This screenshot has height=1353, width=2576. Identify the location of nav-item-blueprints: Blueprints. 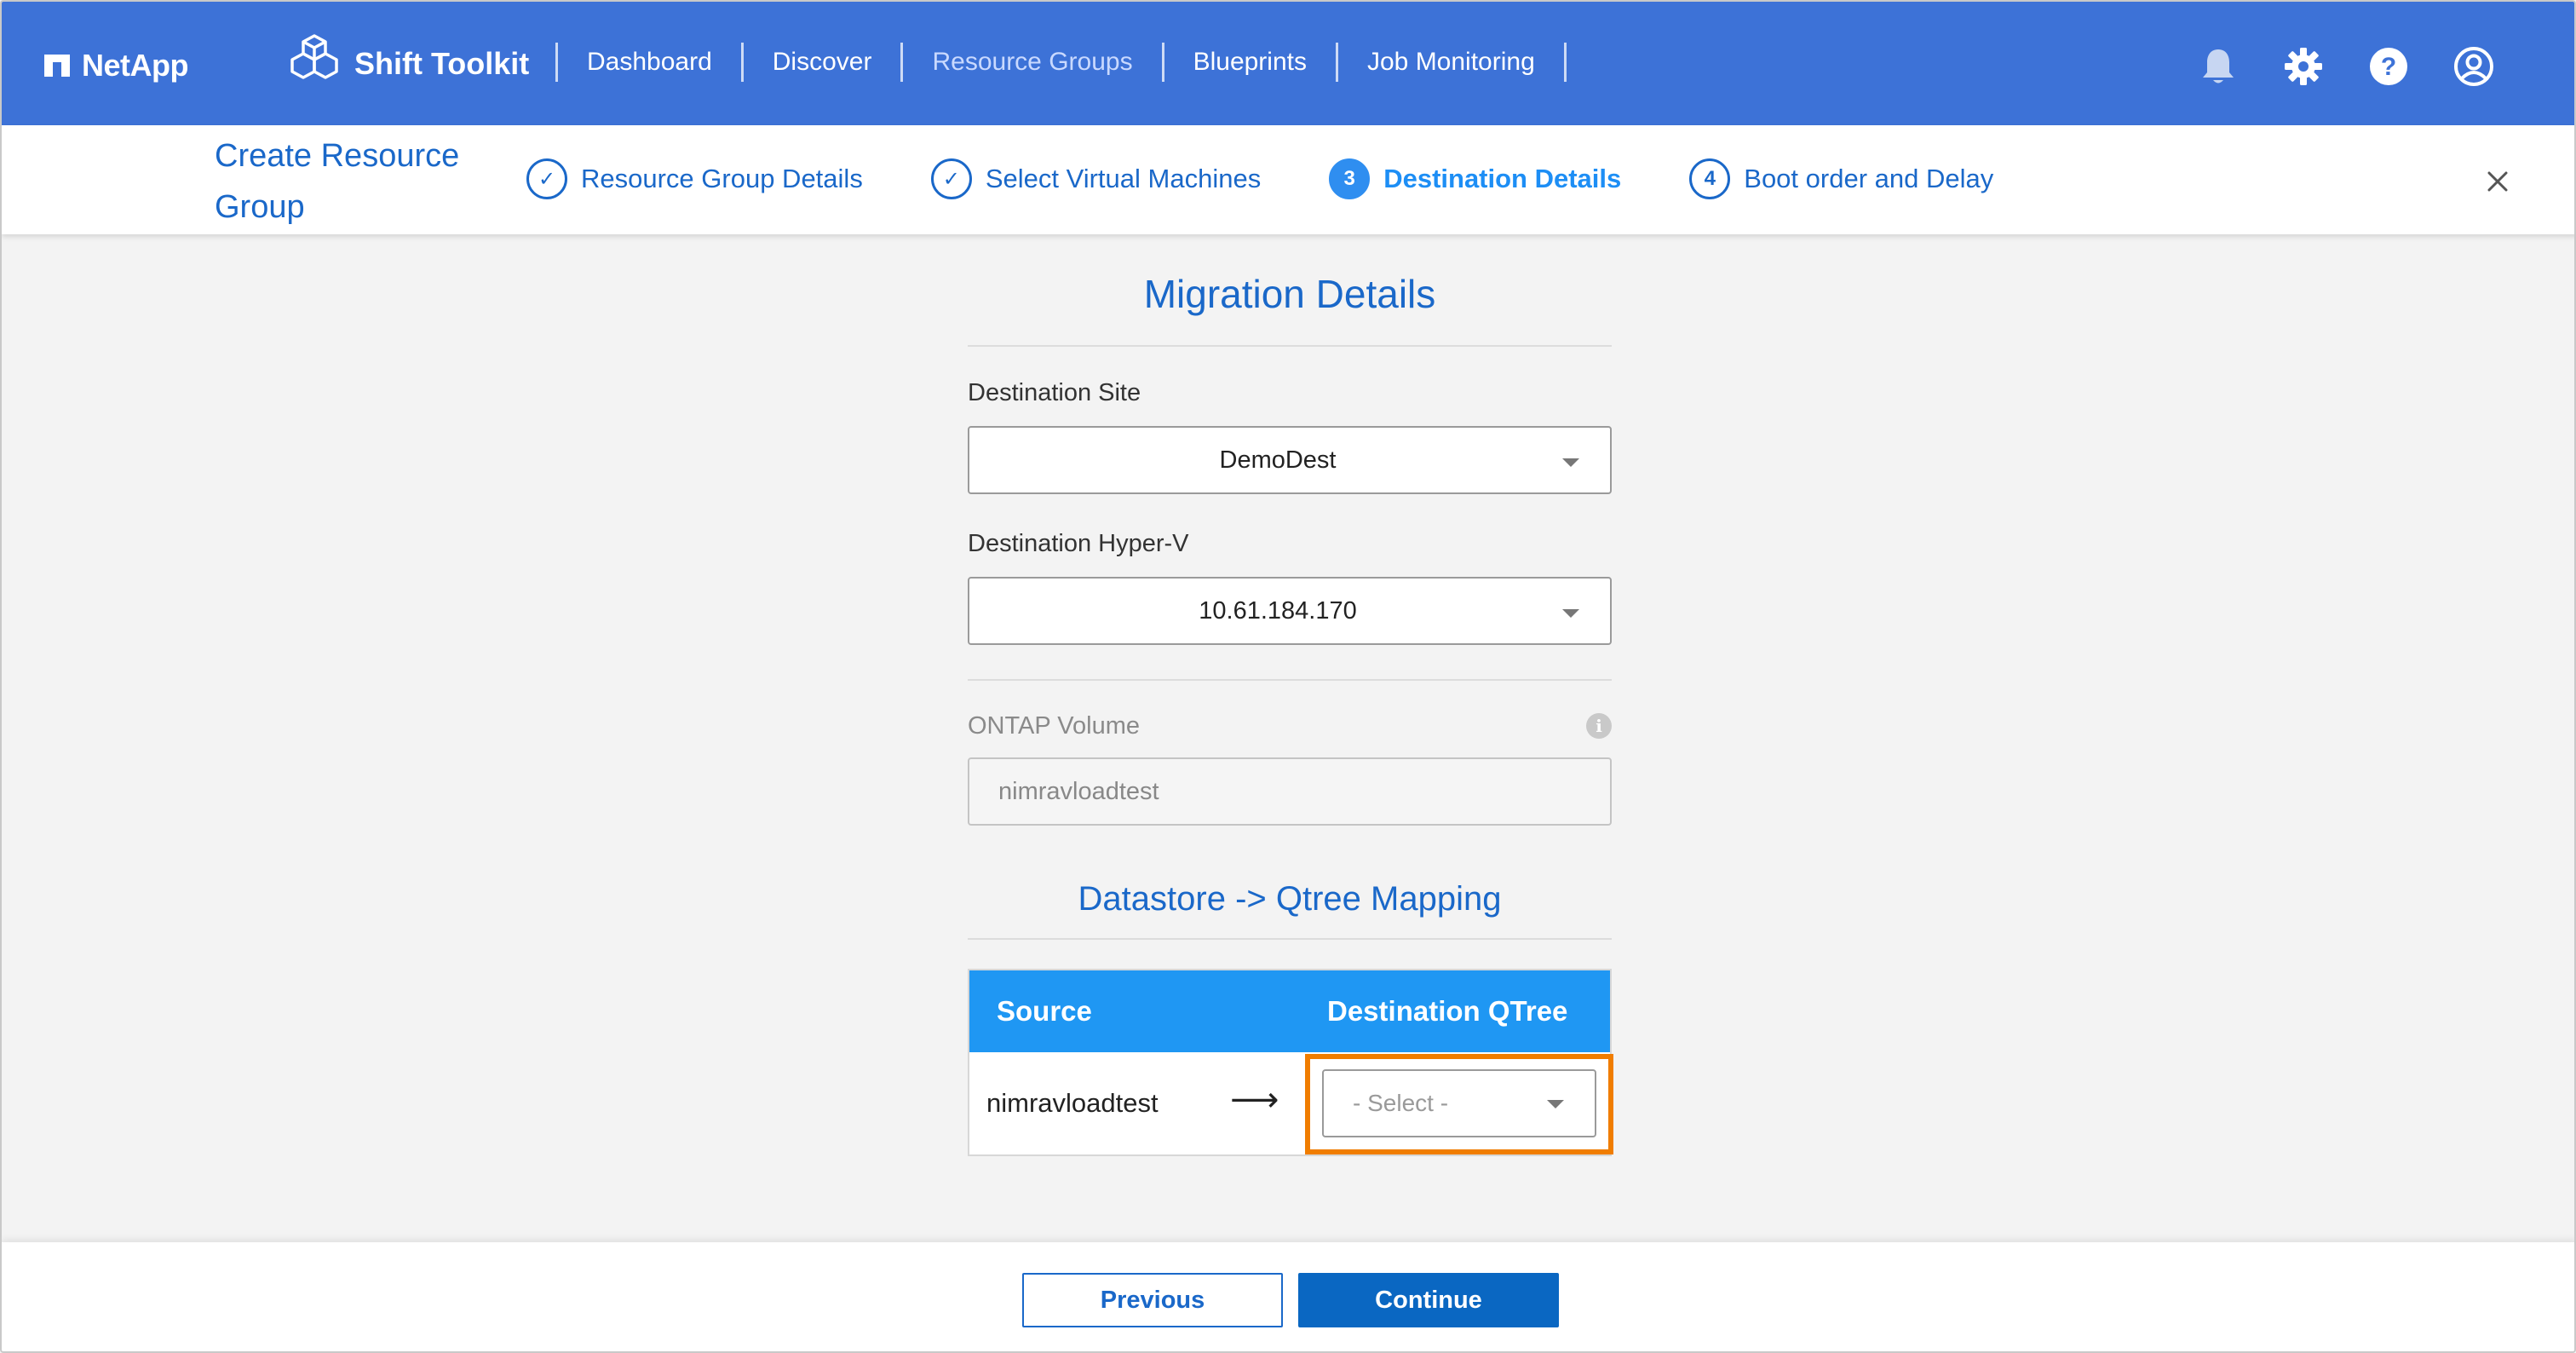
(1250, 62).